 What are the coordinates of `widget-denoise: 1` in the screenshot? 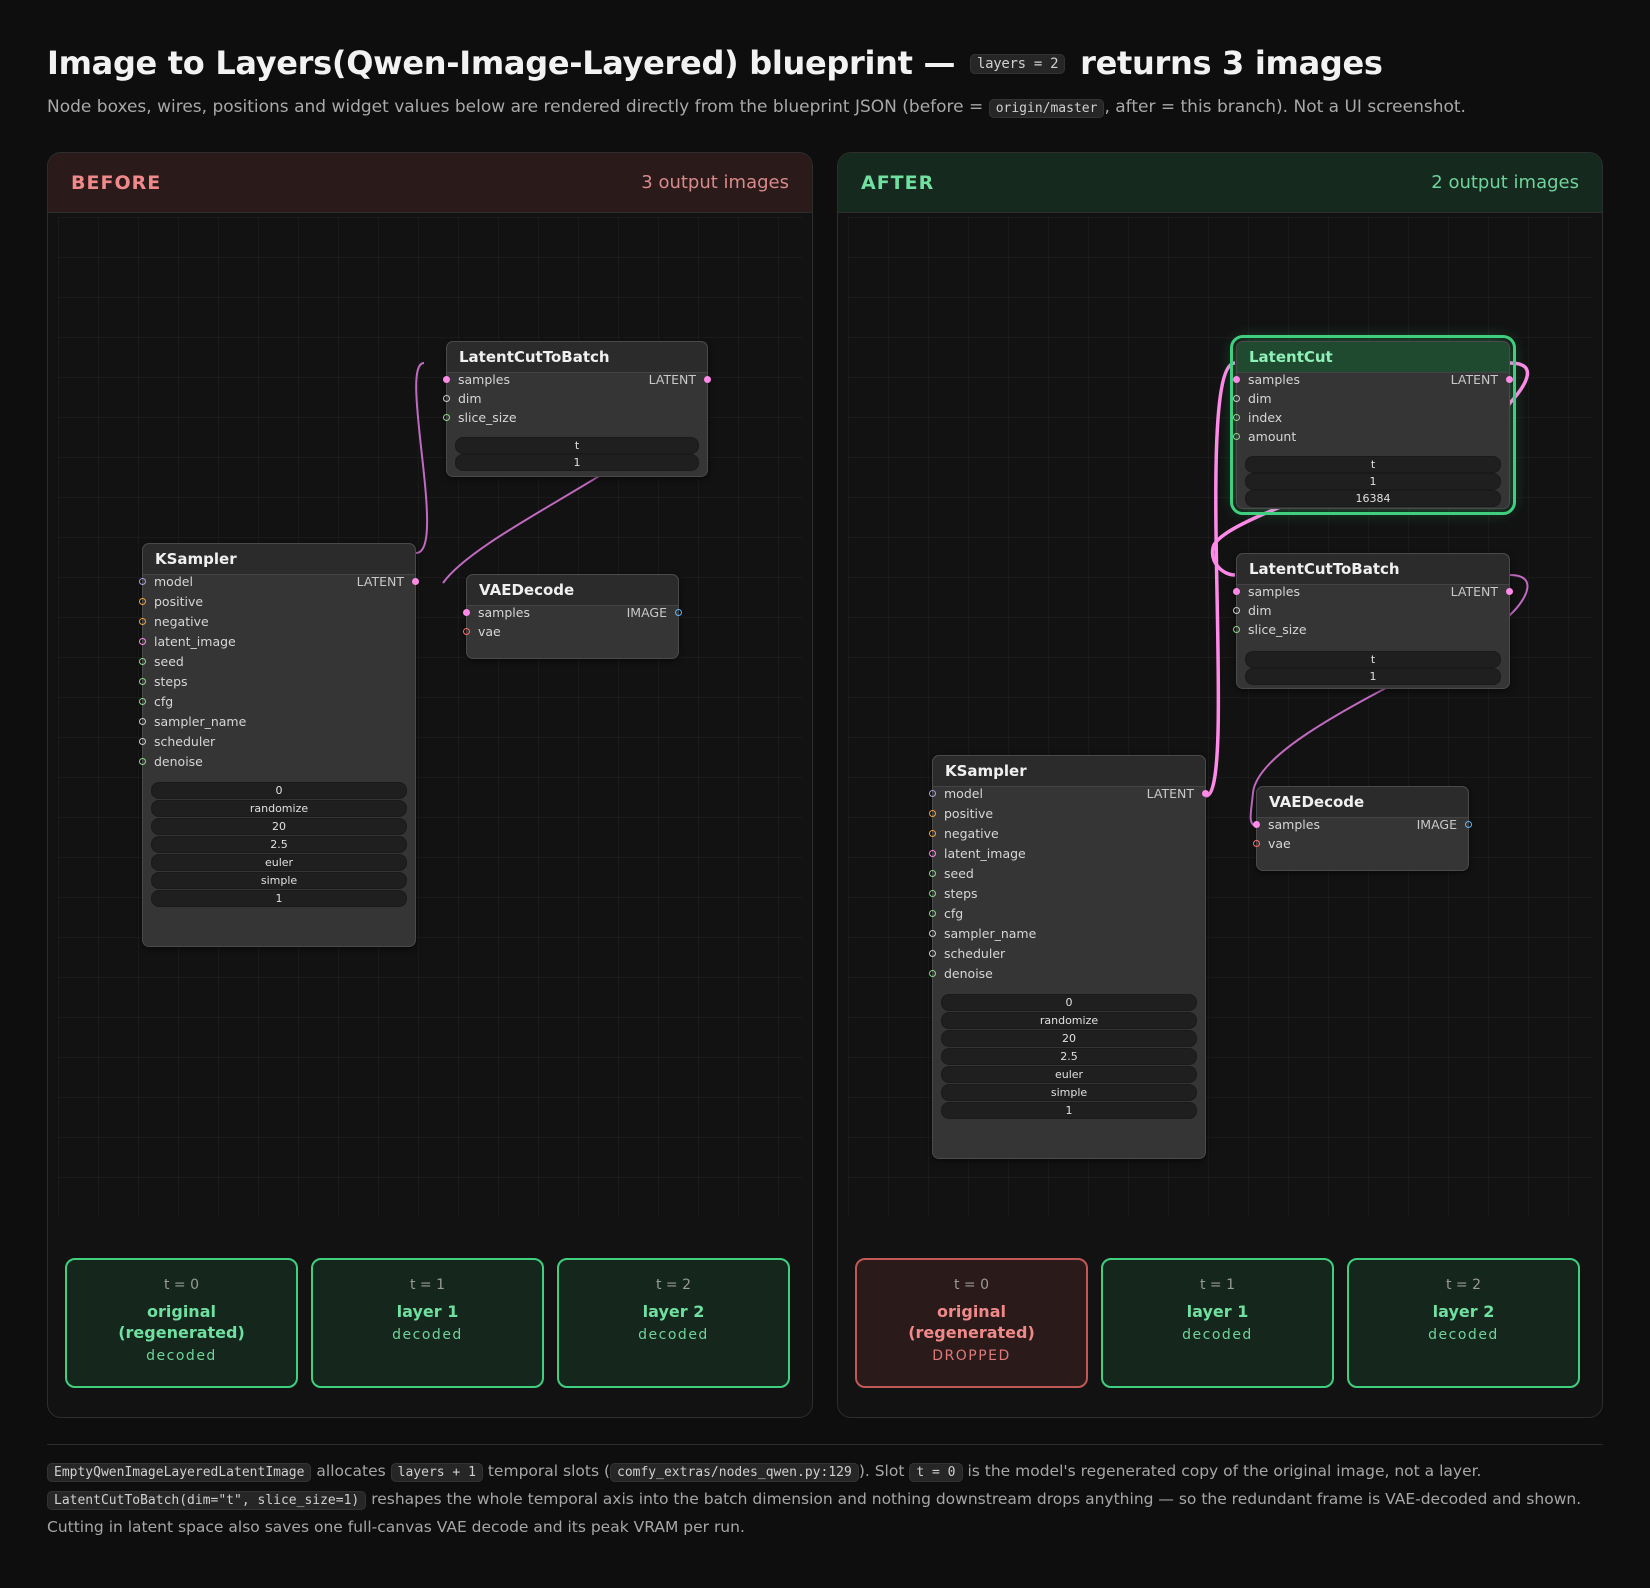 It's located at (279, 898).